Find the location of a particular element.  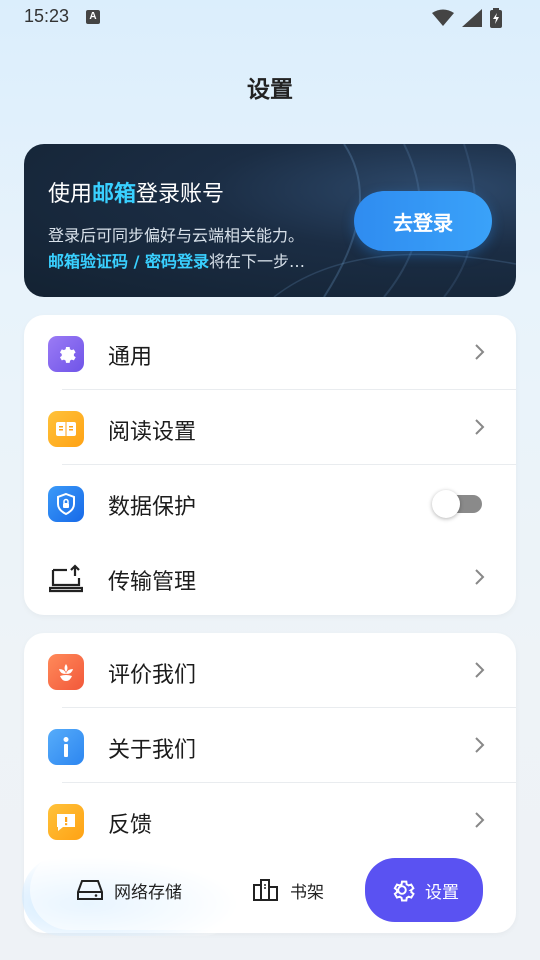

ime-badge: A is located at coordinates (93, 17).